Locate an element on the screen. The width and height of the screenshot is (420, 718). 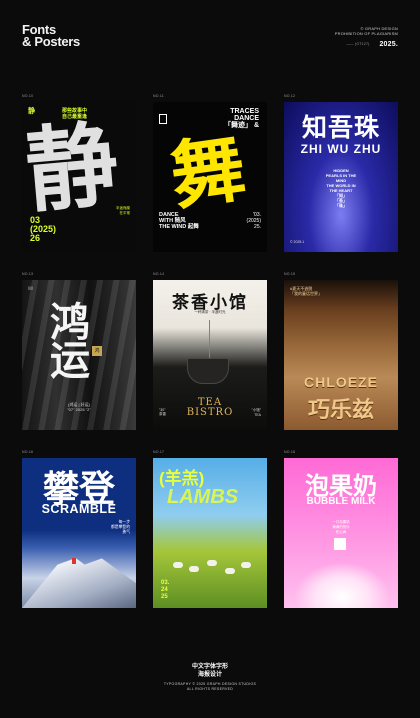
poster-number: NO.14 is located at coordinates (159, 274).